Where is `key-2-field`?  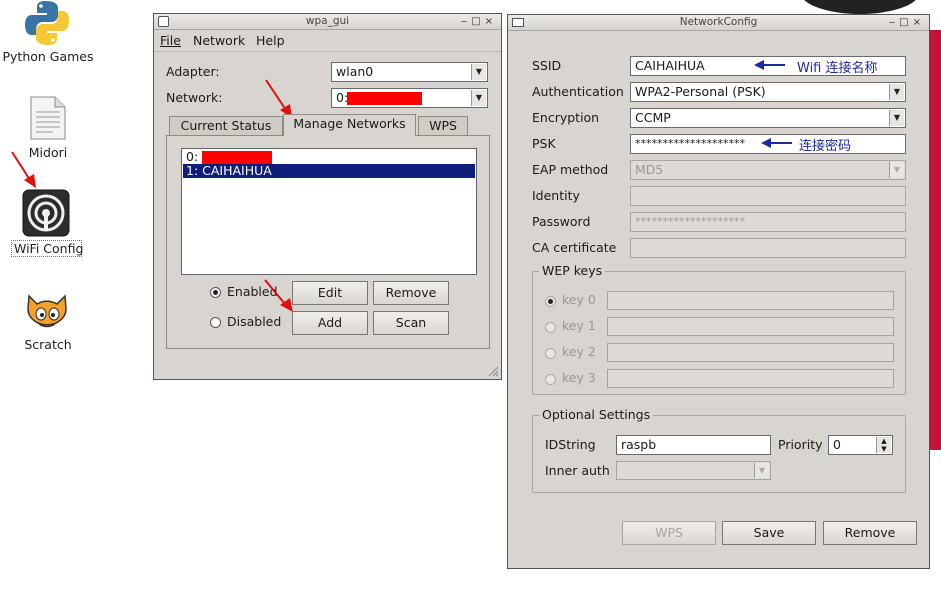
key-2-field is located at coordinates (750, 352).